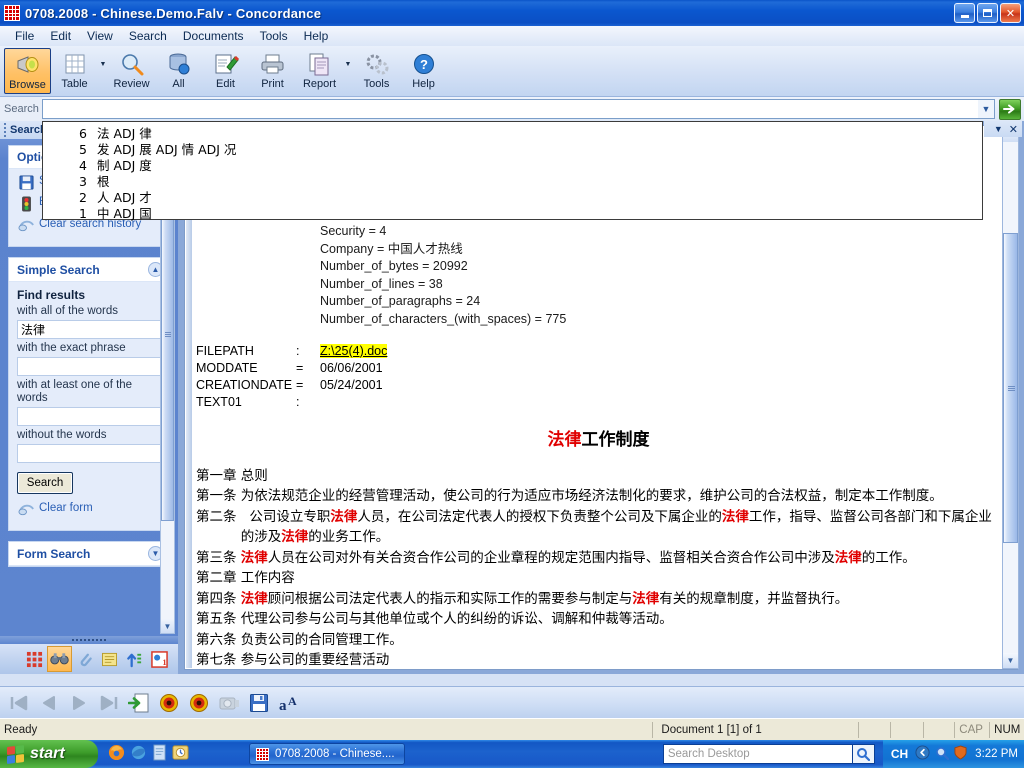  What do you see at coordinates (289, 703) in the screenshot?
I see `font-button: aA` at bounding box center [289, 703].